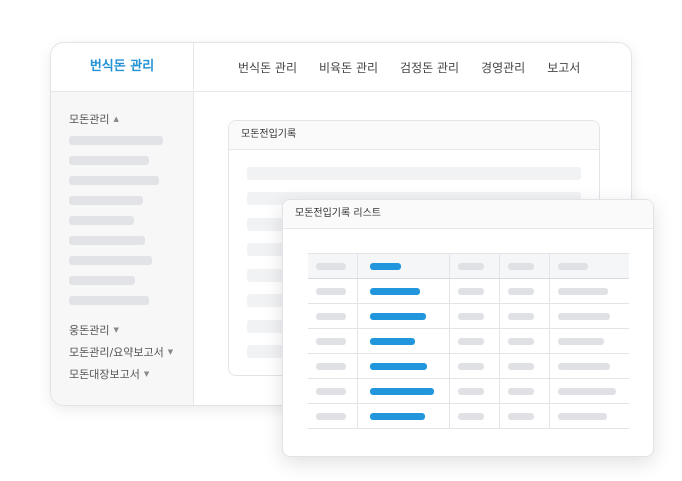 The width and height of the screenshot is (682, 481). I want to click on nav-item-test-pig: 검정돈 관리, so click(429, 67).